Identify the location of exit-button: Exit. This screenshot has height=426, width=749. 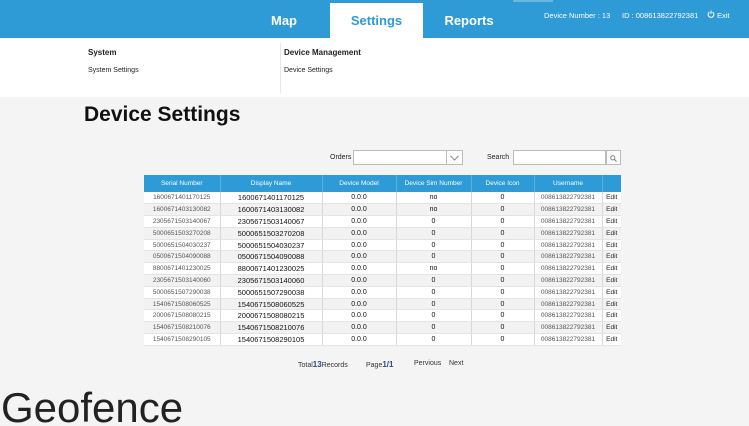
(718, 15).